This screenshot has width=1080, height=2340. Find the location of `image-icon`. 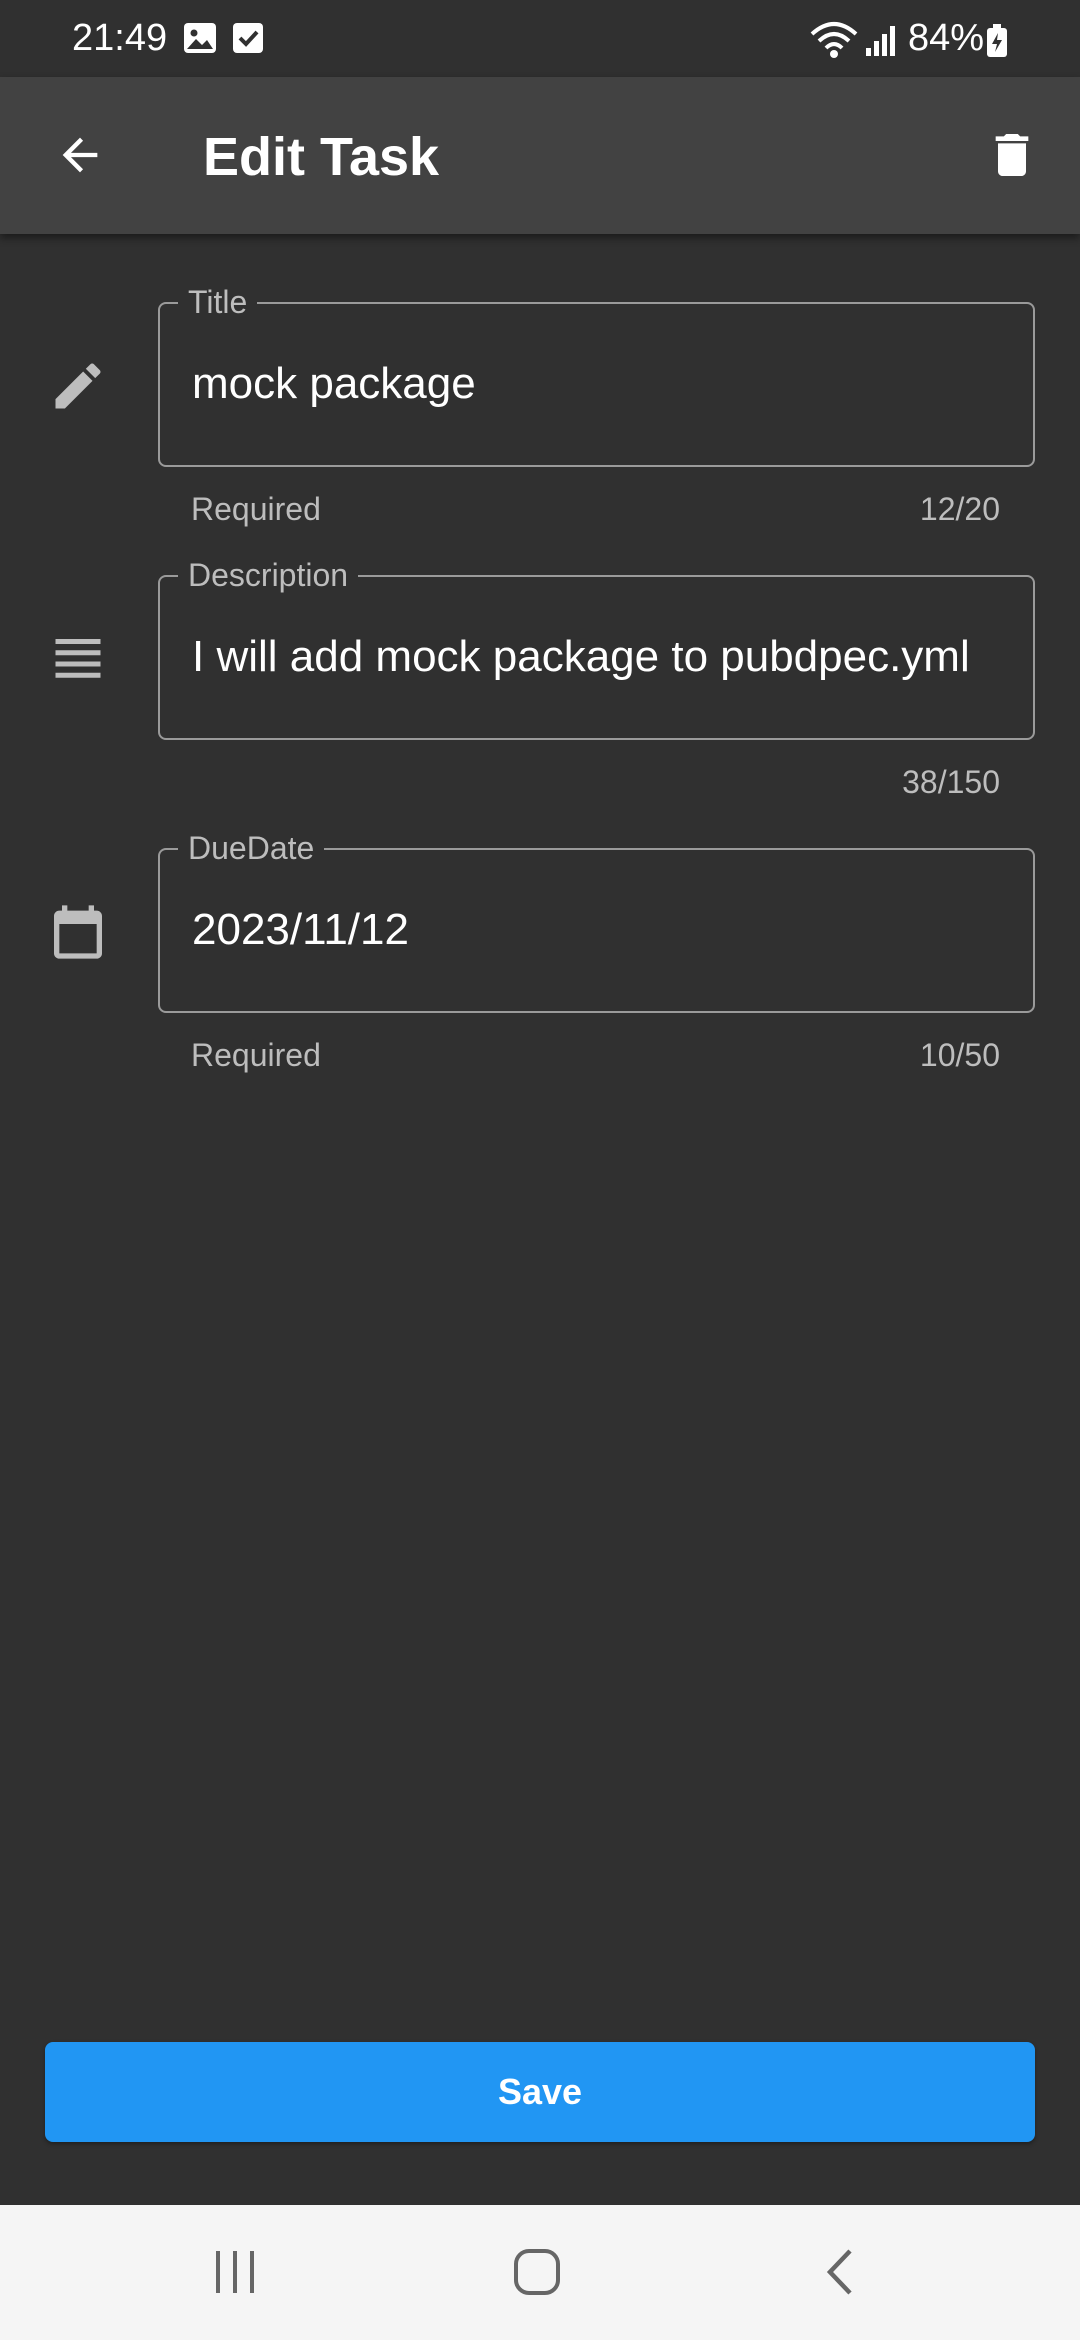

image-icon is located at coordinates (200, 40).